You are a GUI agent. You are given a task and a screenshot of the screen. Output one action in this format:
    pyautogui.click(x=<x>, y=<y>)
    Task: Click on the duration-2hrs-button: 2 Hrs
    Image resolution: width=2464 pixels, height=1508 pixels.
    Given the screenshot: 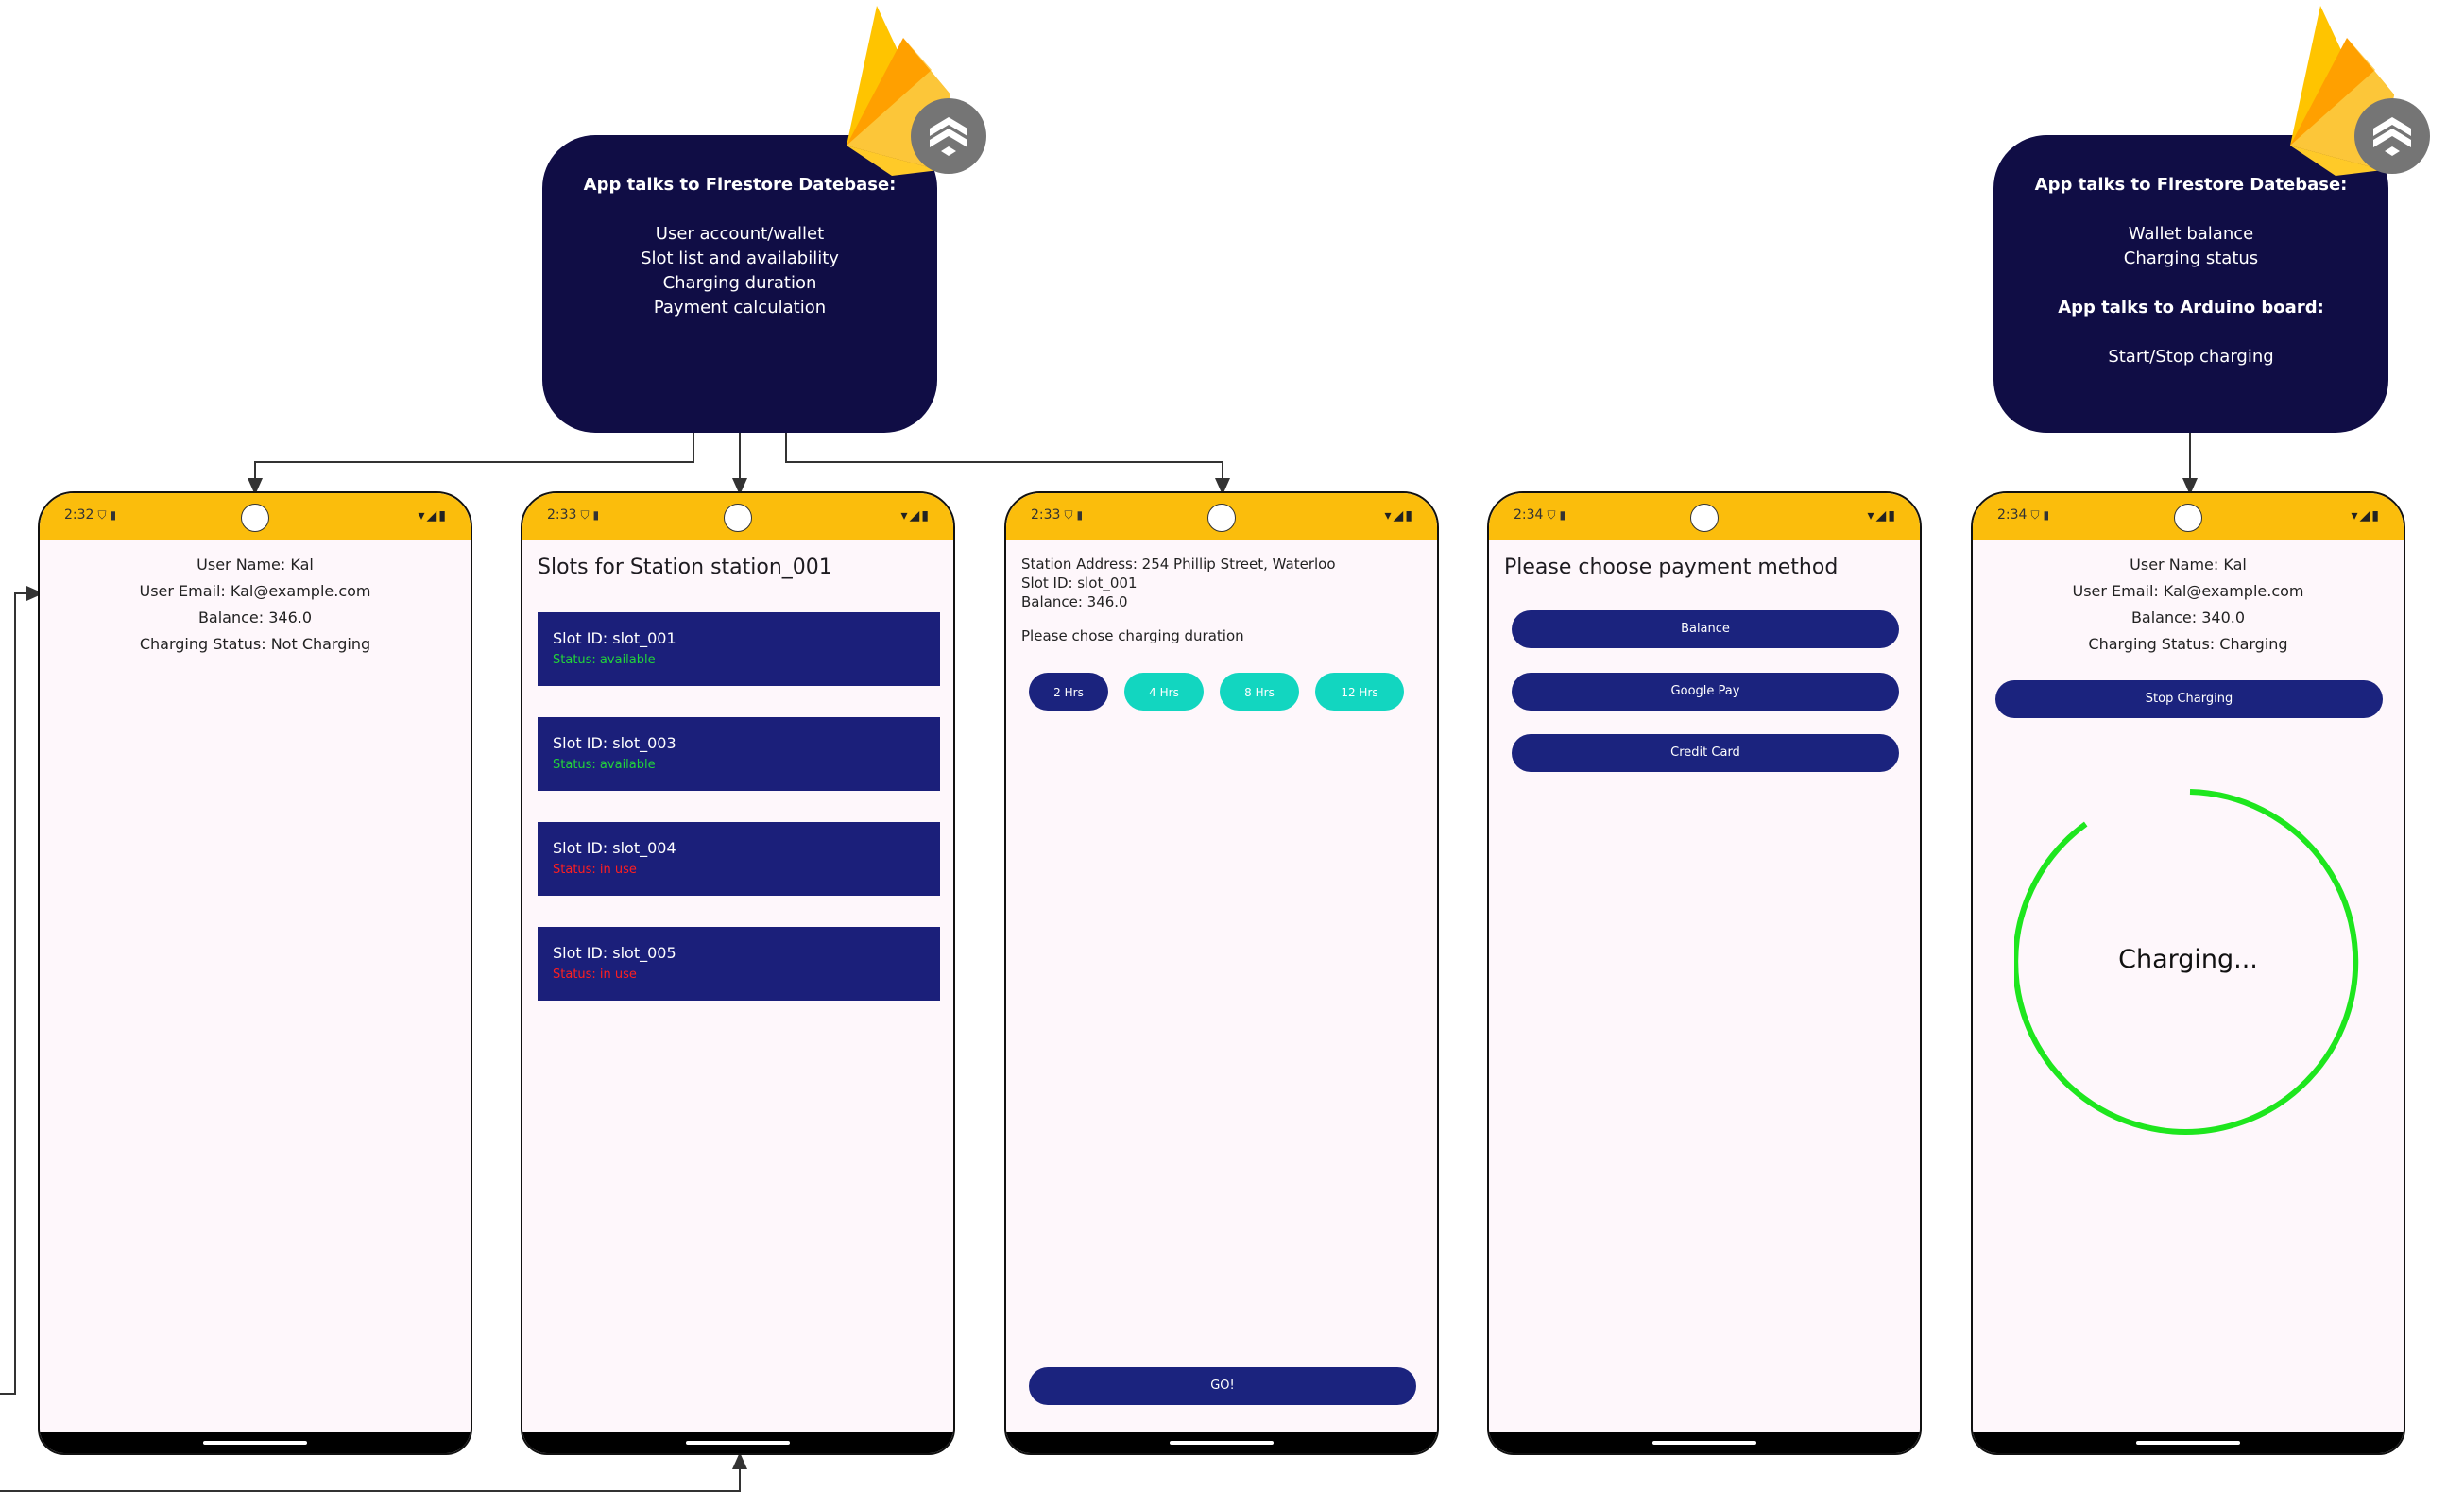 What is the action you would take?
    pyautogui.click(x=1068, y=692)
    